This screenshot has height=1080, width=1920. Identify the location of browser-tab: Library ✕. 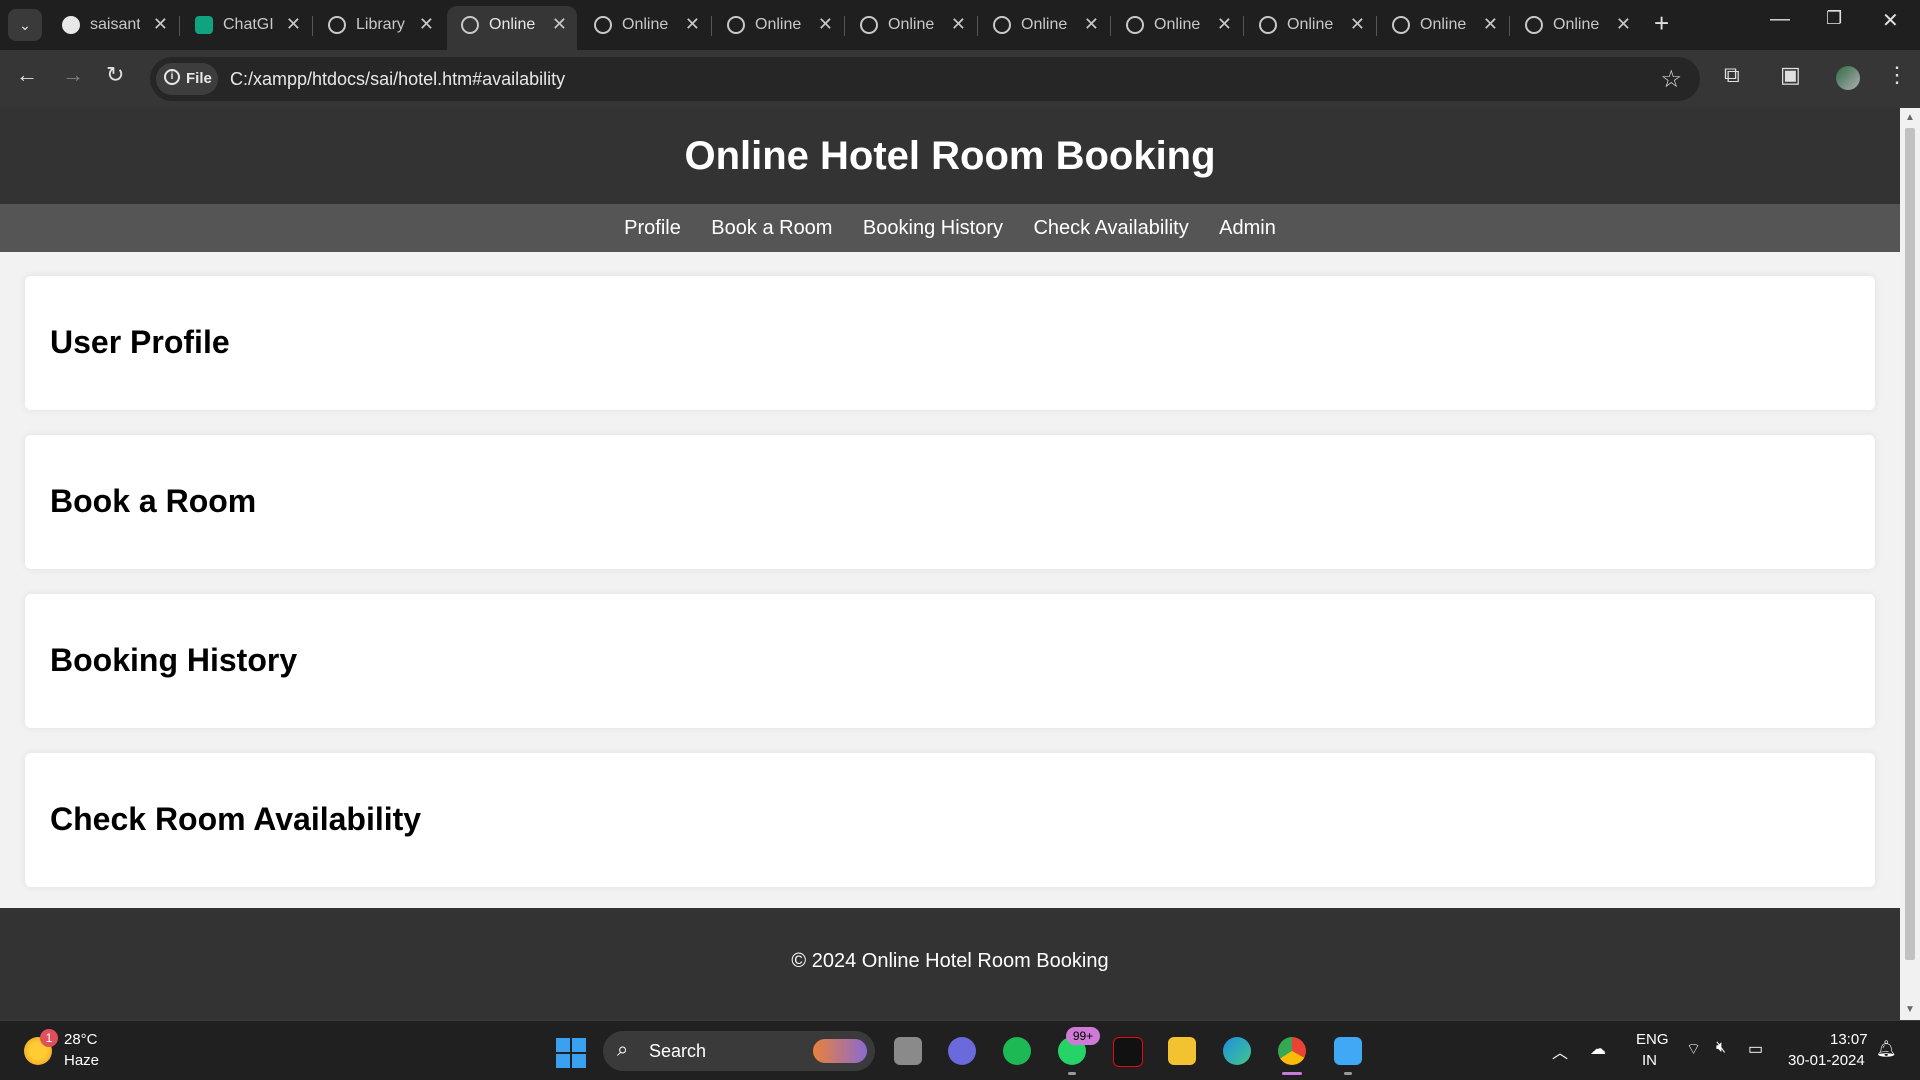
(379, 25).